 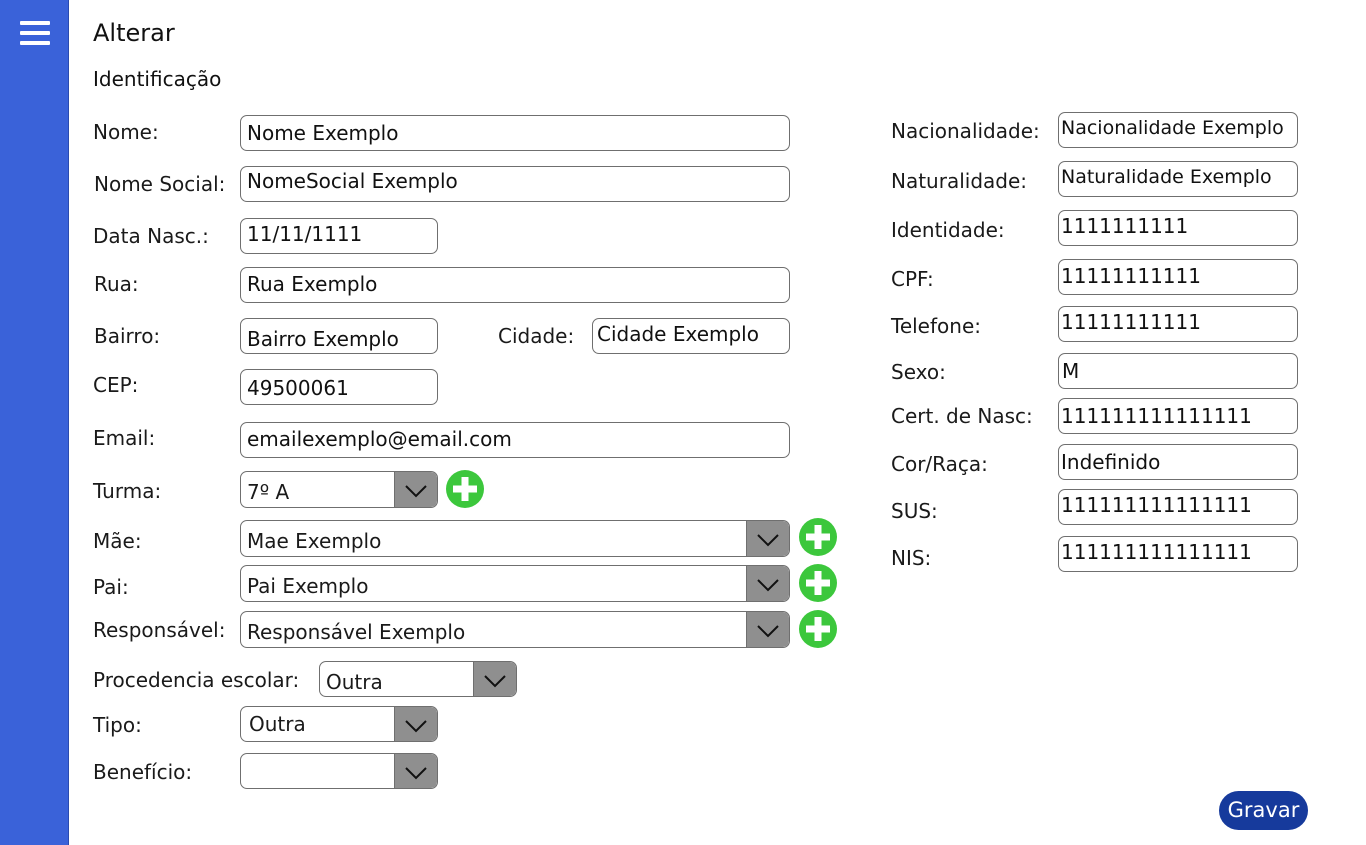 I want to click on turma-label: Turma:, so click(x=127, y=491).